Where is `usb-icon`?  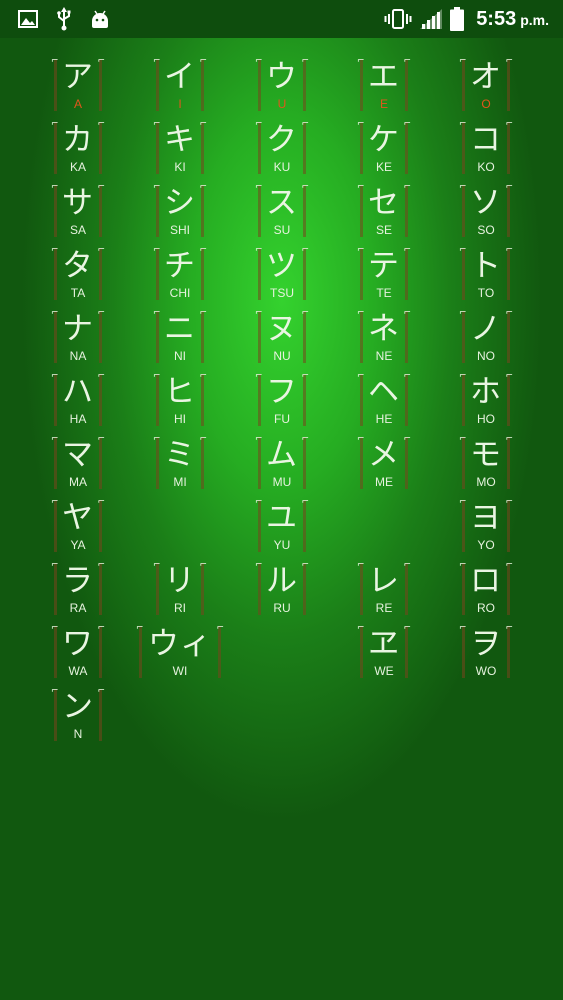 usb-icon is located at coordinates (64, 19).